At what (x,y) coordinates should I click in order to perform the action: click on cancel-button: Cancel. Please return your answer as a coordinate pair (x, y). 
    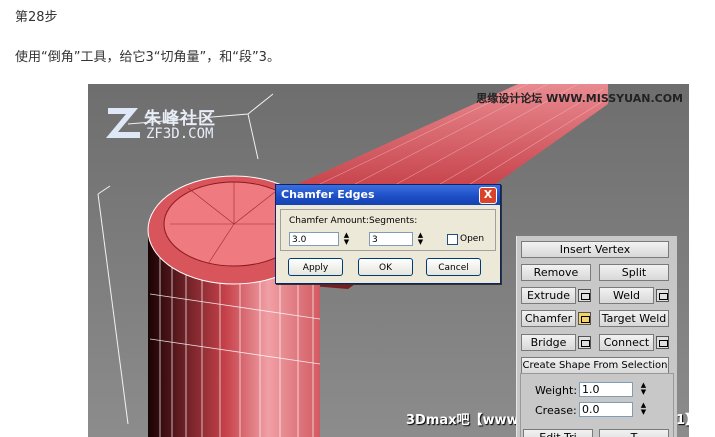
    Looking at the image, I should click on (453, 267).